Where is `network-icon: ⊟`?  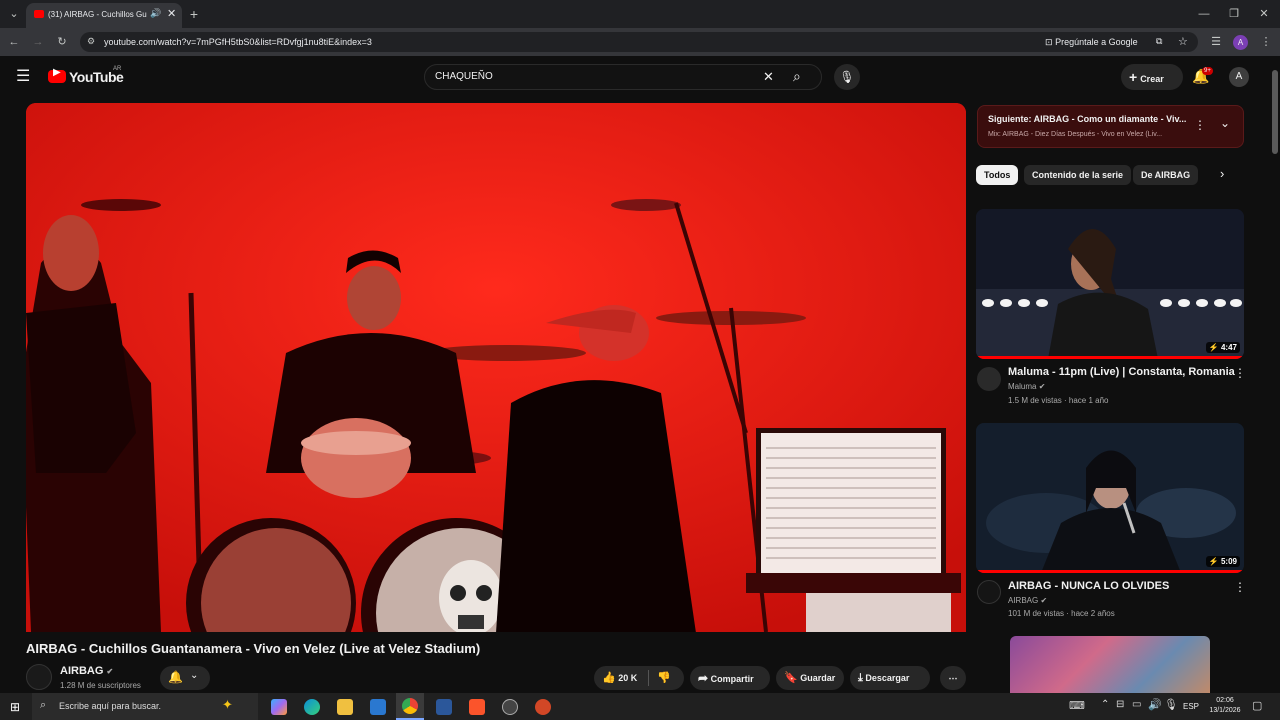
network-icon: ⊟ is located at coordinates (1120, 704).